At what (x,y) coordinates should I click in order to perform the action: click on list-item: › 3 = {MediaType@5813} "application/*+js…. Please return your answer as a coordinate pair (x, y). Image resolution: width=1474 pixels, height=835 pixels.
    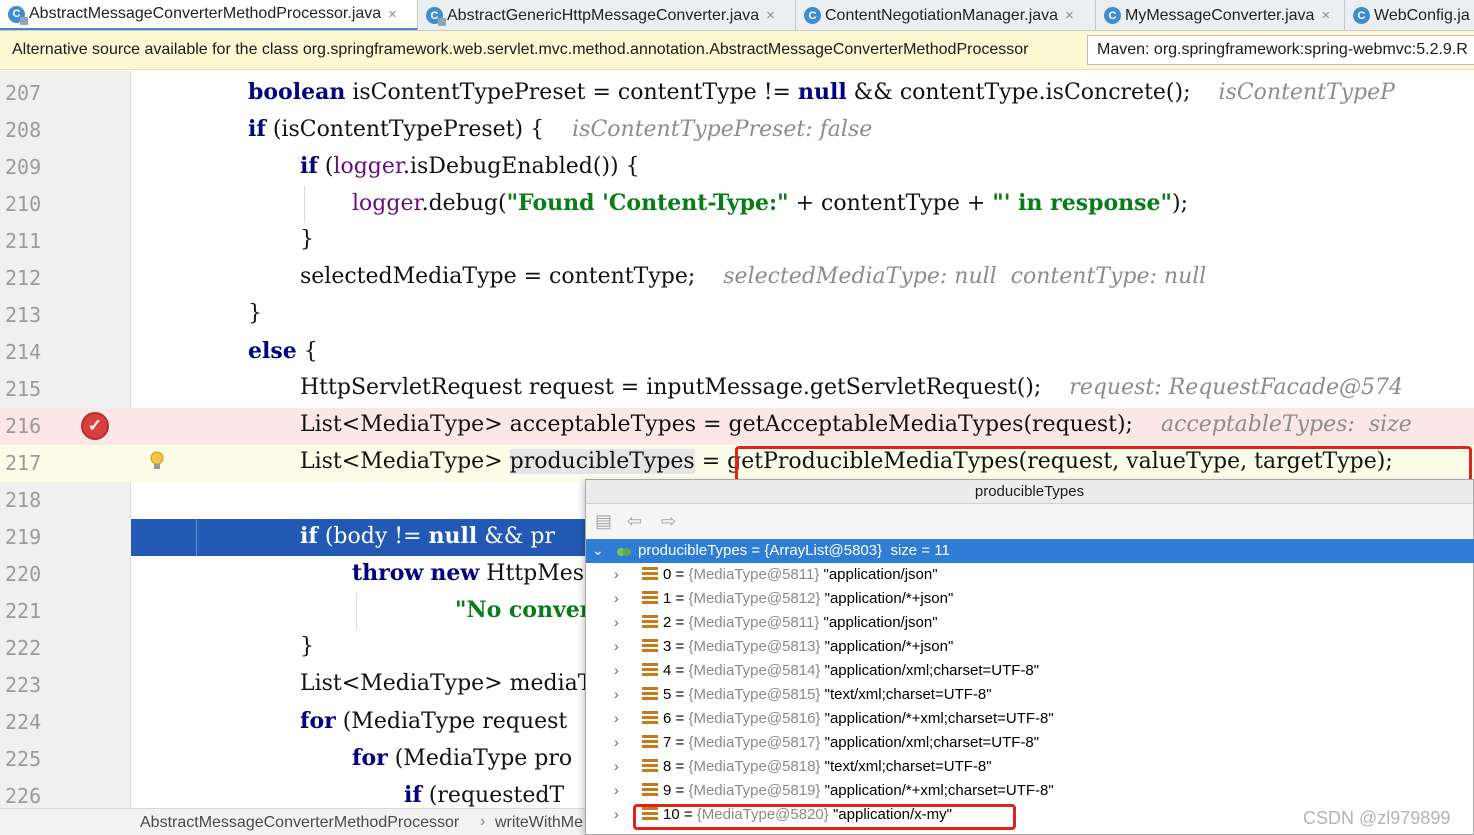
    Looking at the image, I should click on (1030, 647).